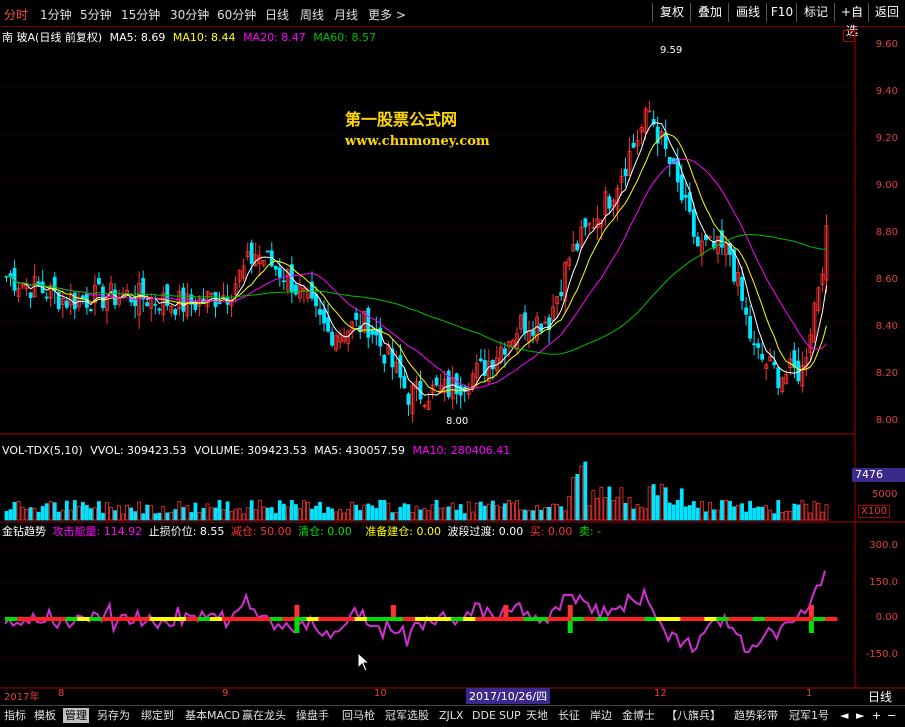 The width and height of the screenshot is (905, 727). Describe the element at coordinates (189, 14) in the screenshot. I see `period-tab-30min: 30分钟` at that location.